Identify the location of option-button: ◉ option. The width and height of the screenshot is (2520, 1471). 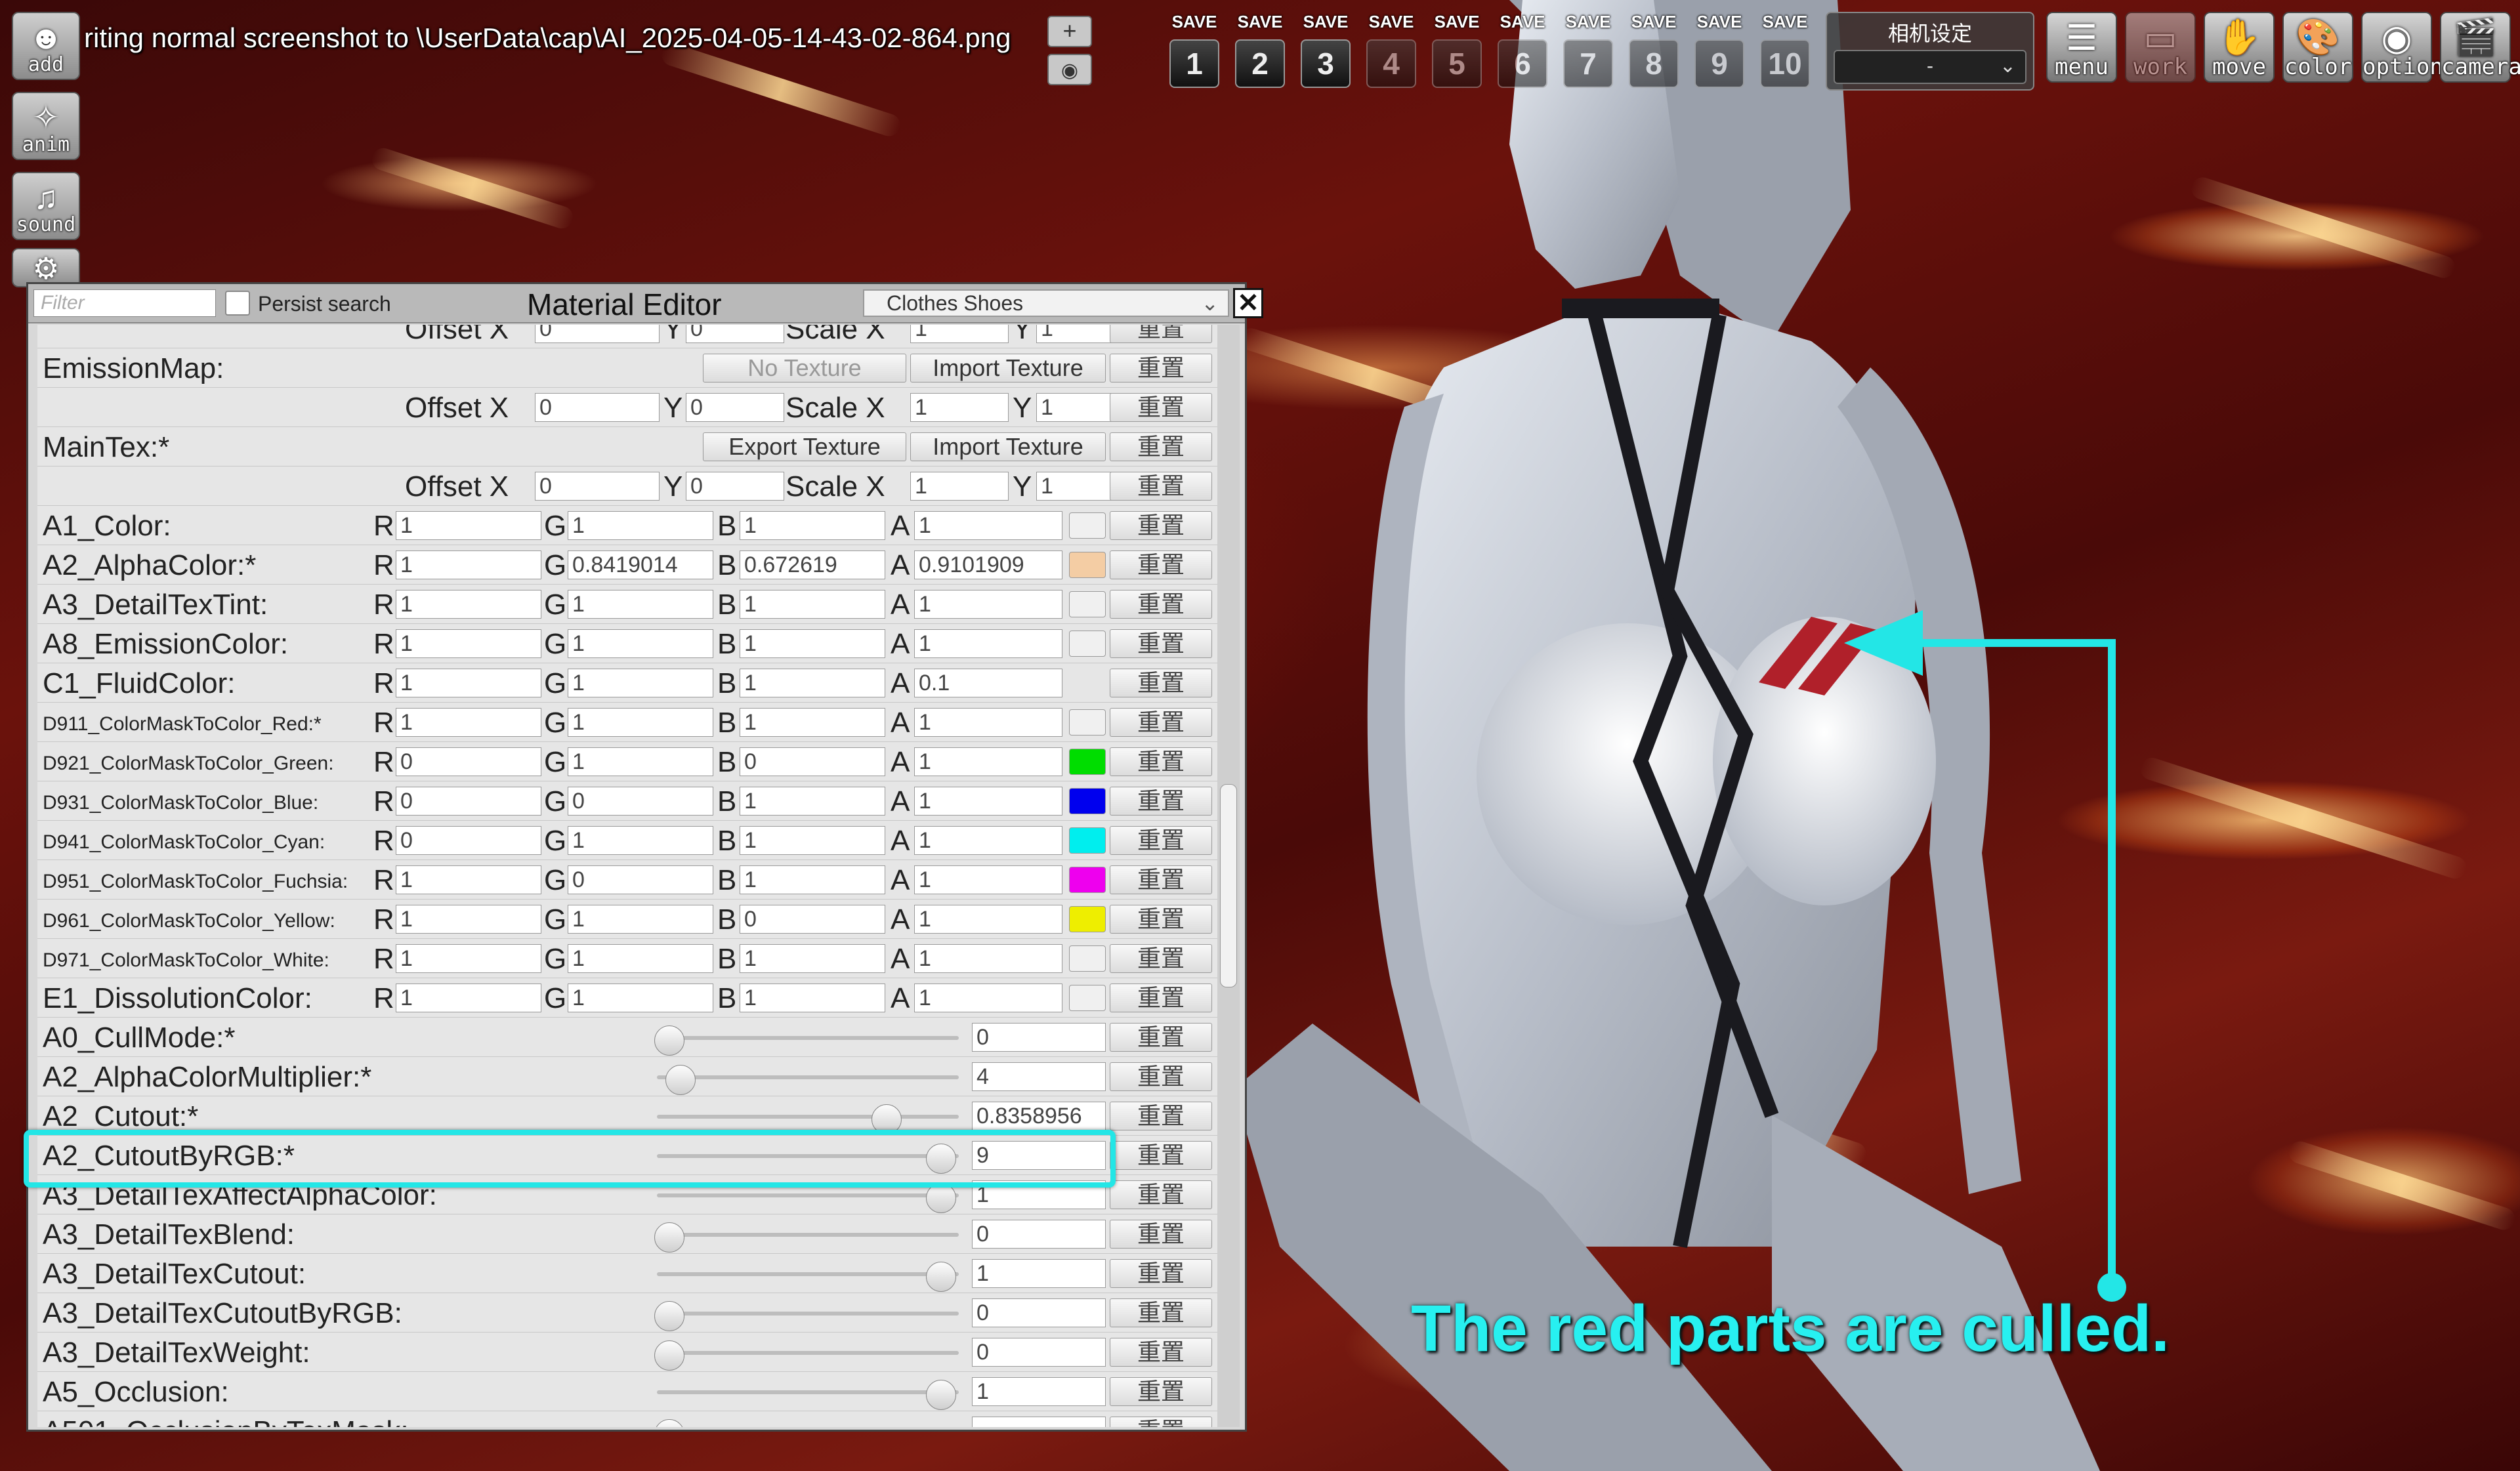
(2402, 47).